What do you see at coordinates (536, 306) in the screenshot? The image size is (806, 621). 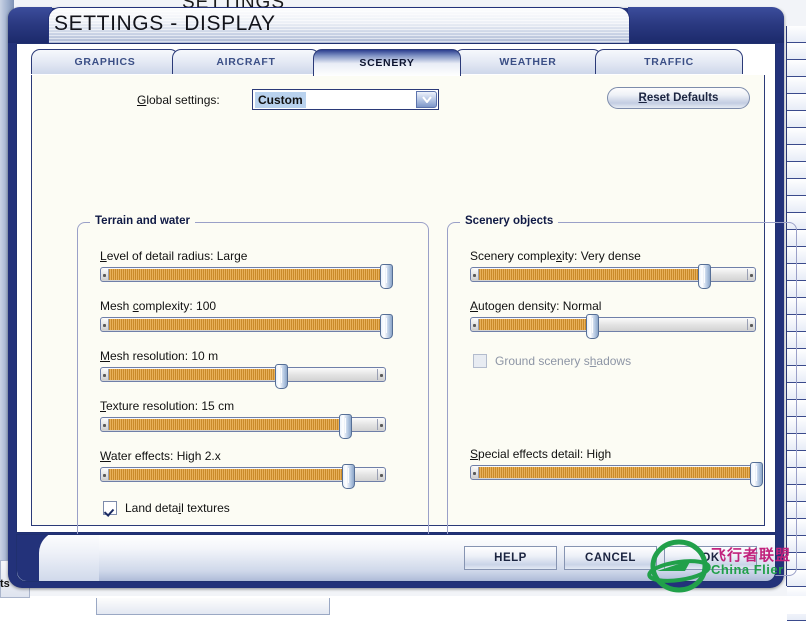 I see `slider-label: Autogen density: Normal` at bounding box center [536, 306].